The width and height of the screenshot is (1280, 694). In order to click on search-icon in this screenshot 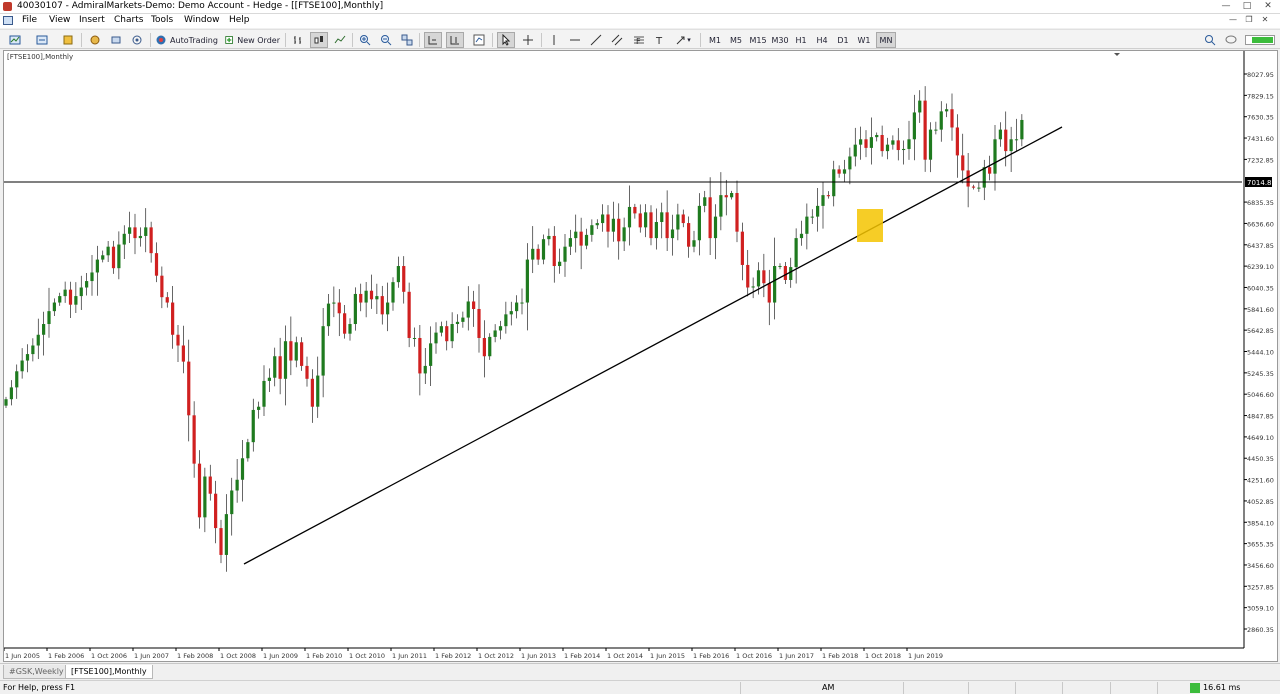, I will do `click(1210, 40)`.